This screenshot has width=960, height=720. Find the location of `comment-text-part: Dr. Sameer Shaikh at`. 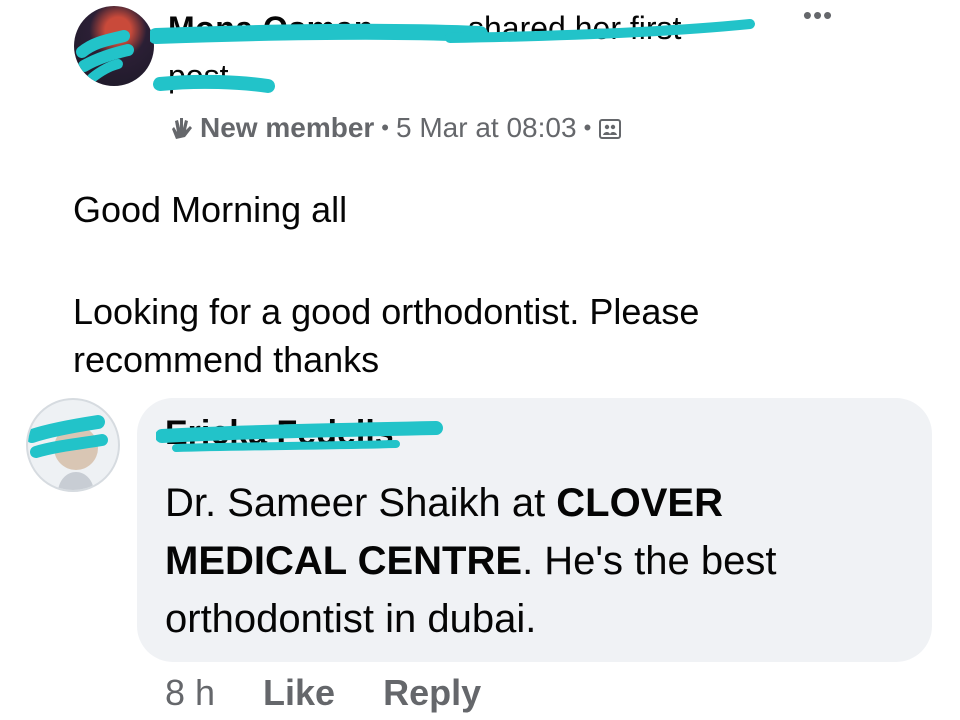

comment-text-part: Dr. Sameer Shaikh at is located at coordinates (361, 503).